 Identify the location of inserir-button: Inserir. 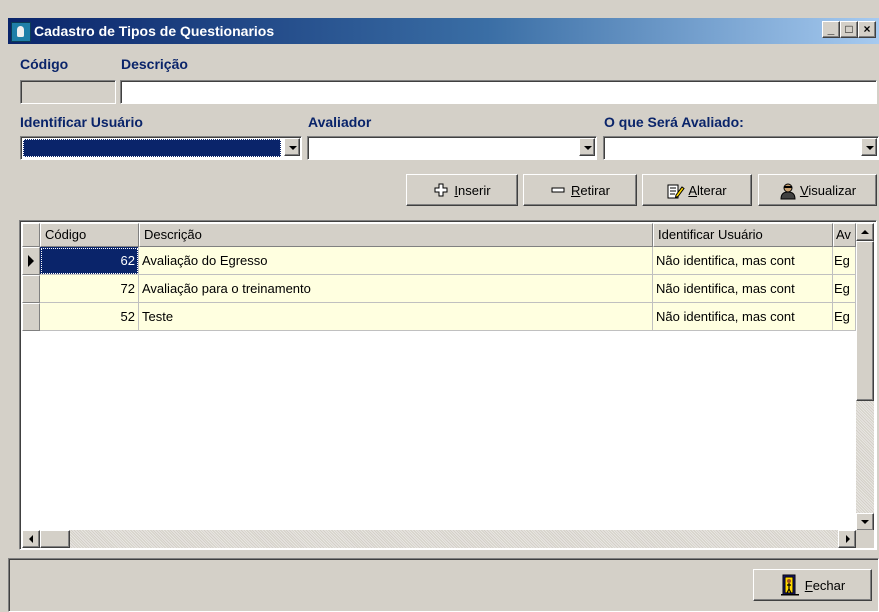
(462, 190).